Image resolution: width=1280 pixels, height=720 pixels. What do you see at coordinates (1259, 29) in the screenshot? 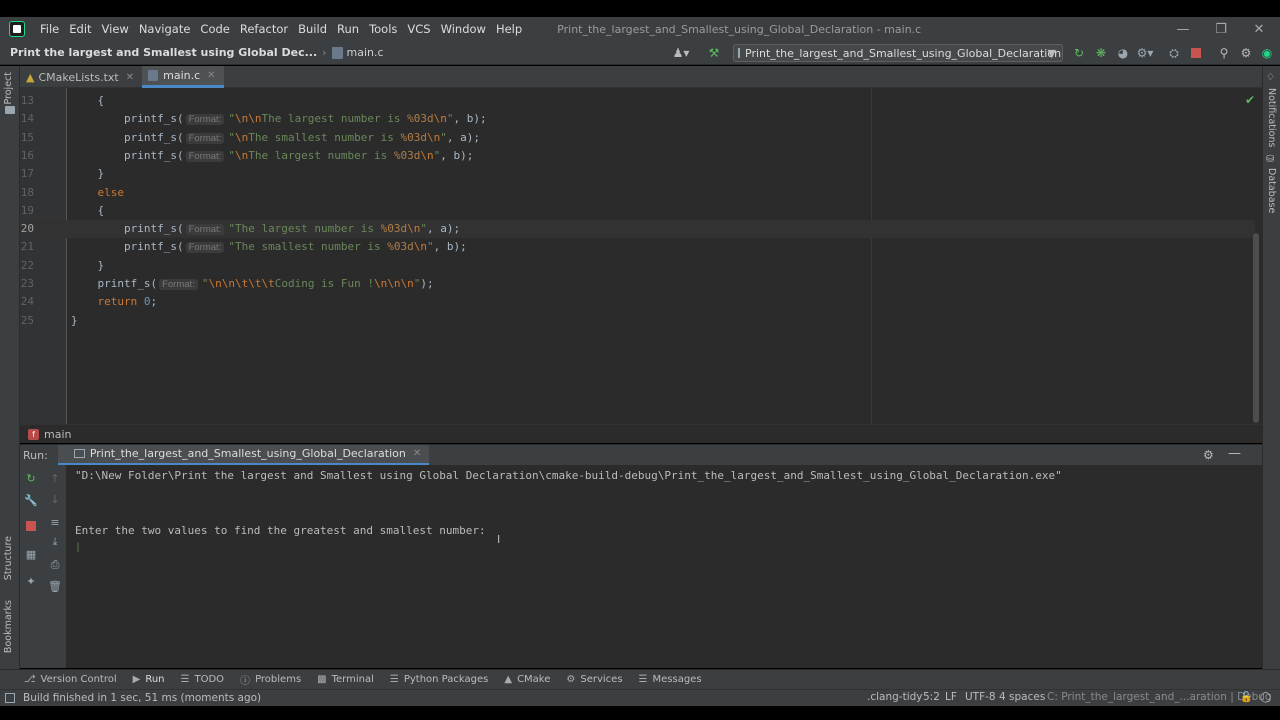
I see `close-window-icon: ✕` at bounding box center [1259, 29].